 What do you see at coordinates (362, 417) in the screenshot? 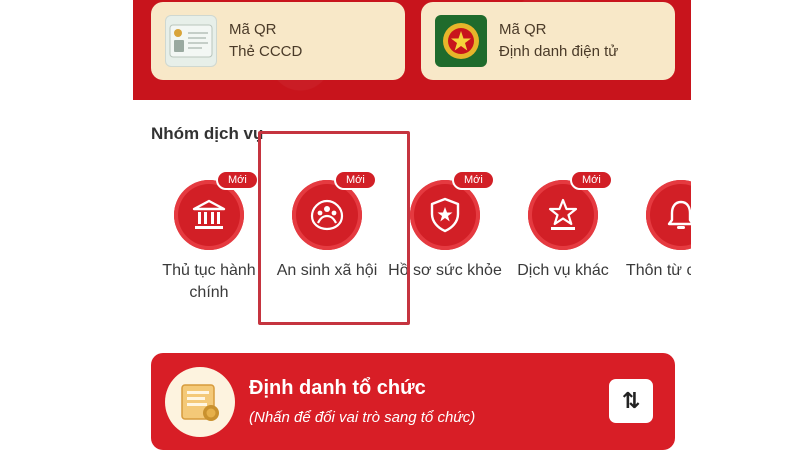
I see `org-banner-subtitle: (Nhấn để đổi vai trò sang tổ chức)` at bounding box center [362, 417].